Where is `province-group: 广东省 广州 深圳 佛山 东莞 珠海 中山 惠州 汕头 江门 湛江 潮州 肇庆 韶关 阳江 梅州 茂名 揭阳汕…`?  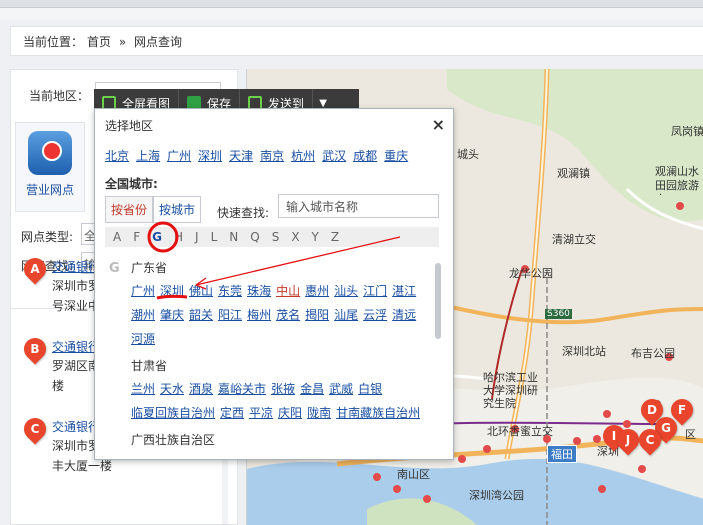
province-group: 广东省 广州 深圳 佛山 东莞 珠海 中山 惠州 汕头 江门 湛江 潮州 肇庆 韶关 阳江 梅州 茂名 揭阳汕… is located at coordinates (279, 304).